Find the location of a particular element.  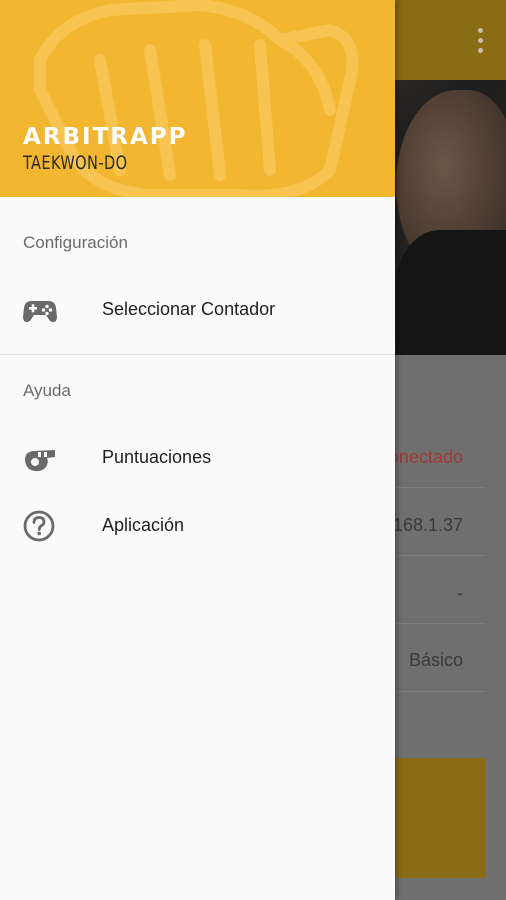

gamepad-icon is located at coordinates (40, 311).